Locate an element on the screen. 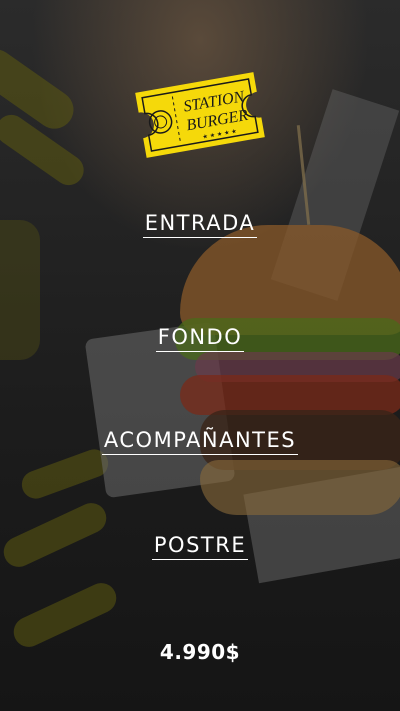  menu-item-label: FONDO is located at coordinates (200, 338).